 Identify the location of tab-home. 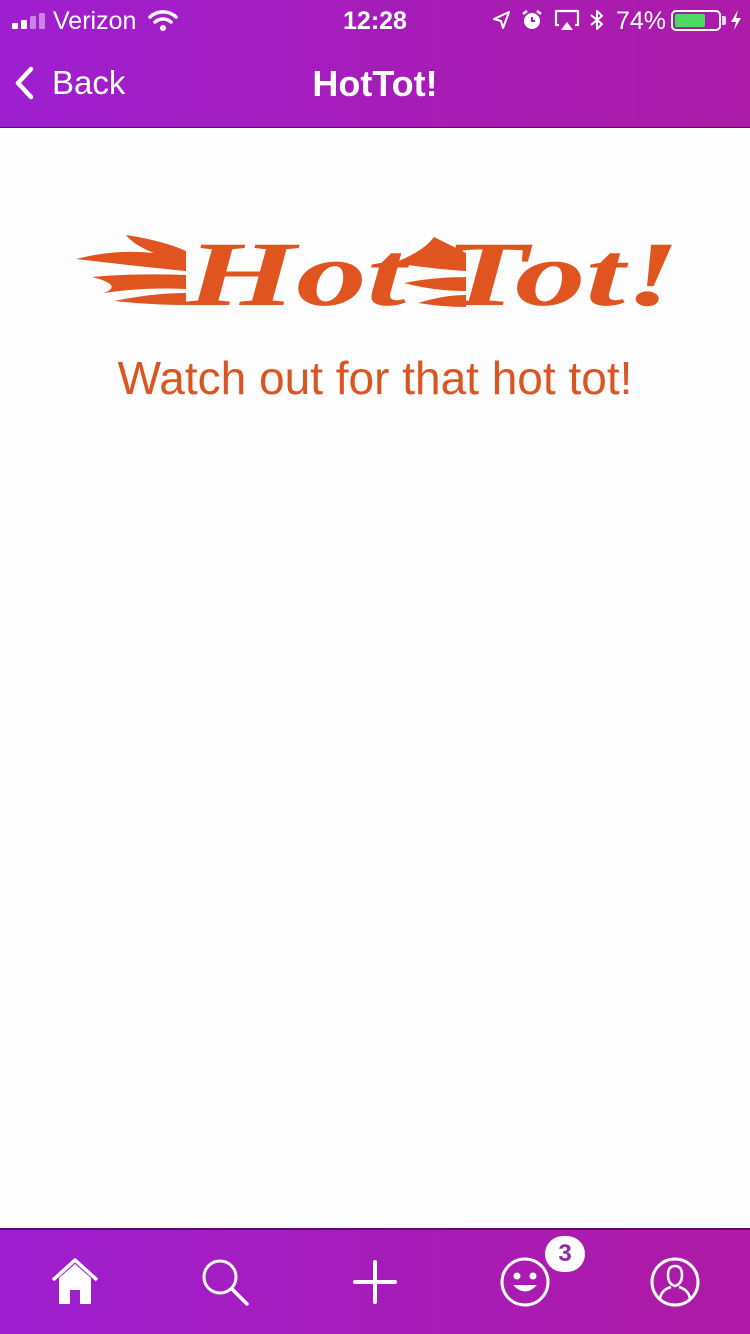
(75, 1282).